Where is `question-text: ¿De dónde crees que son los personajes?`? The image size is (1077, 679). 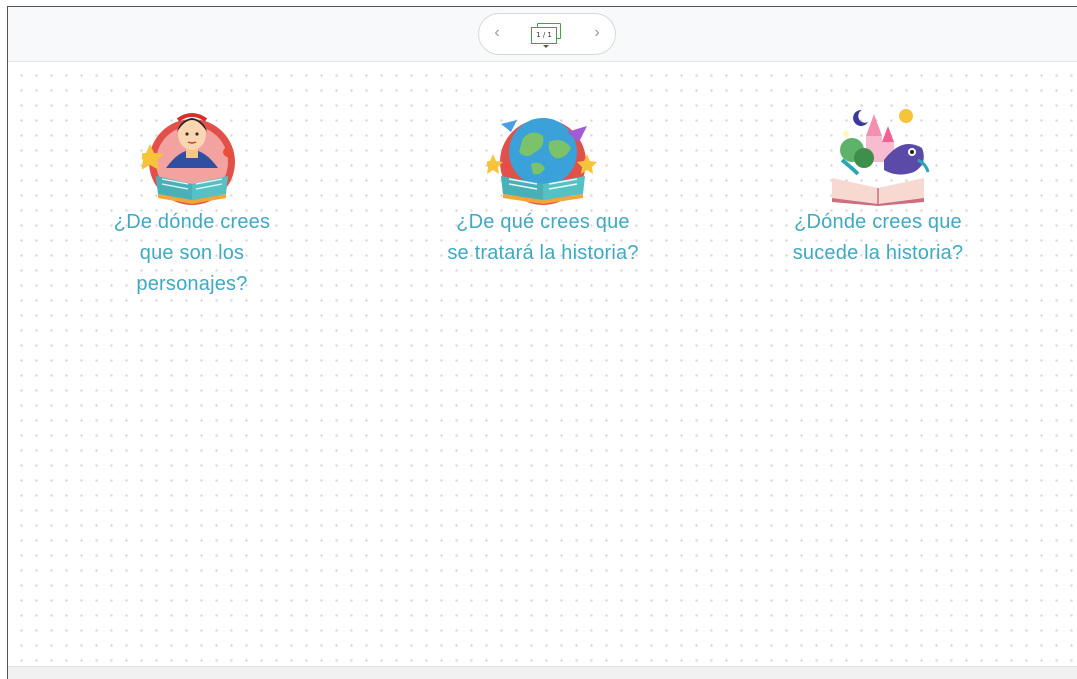
question-text: ¿De dónde crees que son los personajes? is located at coordinates (192, 253).